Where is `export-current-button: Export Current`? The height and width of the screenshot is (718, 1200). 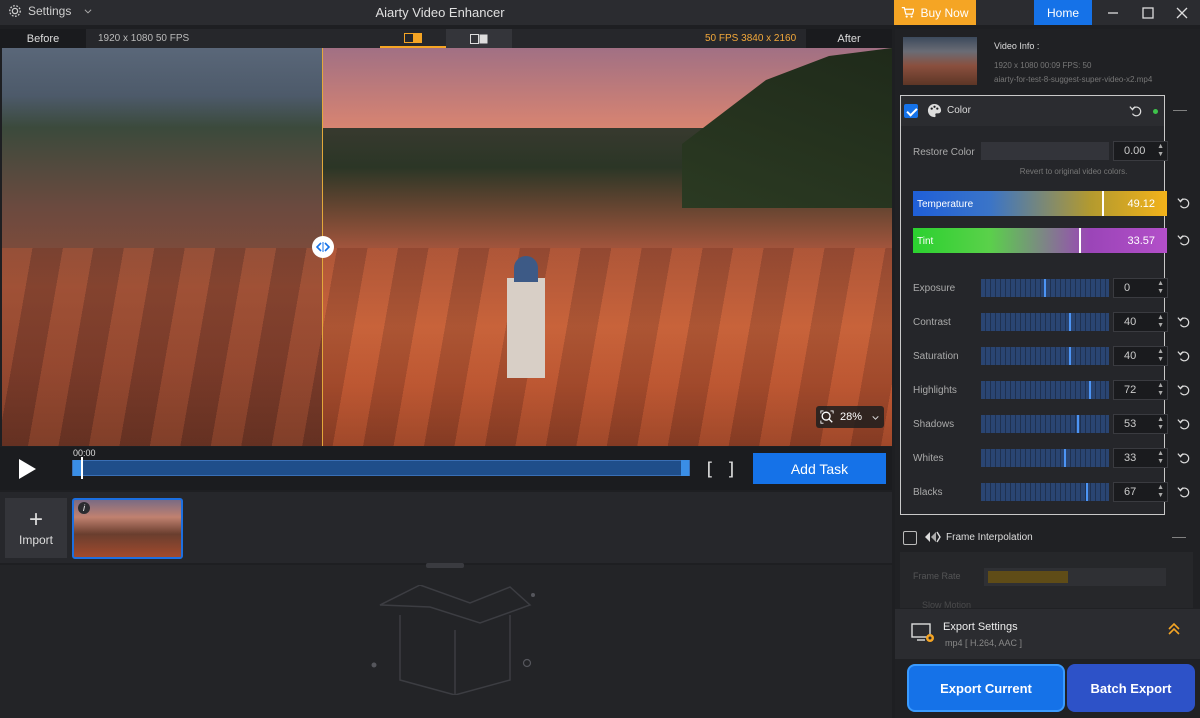 export-current-button: Export Current is located at coordinates (986, 688).